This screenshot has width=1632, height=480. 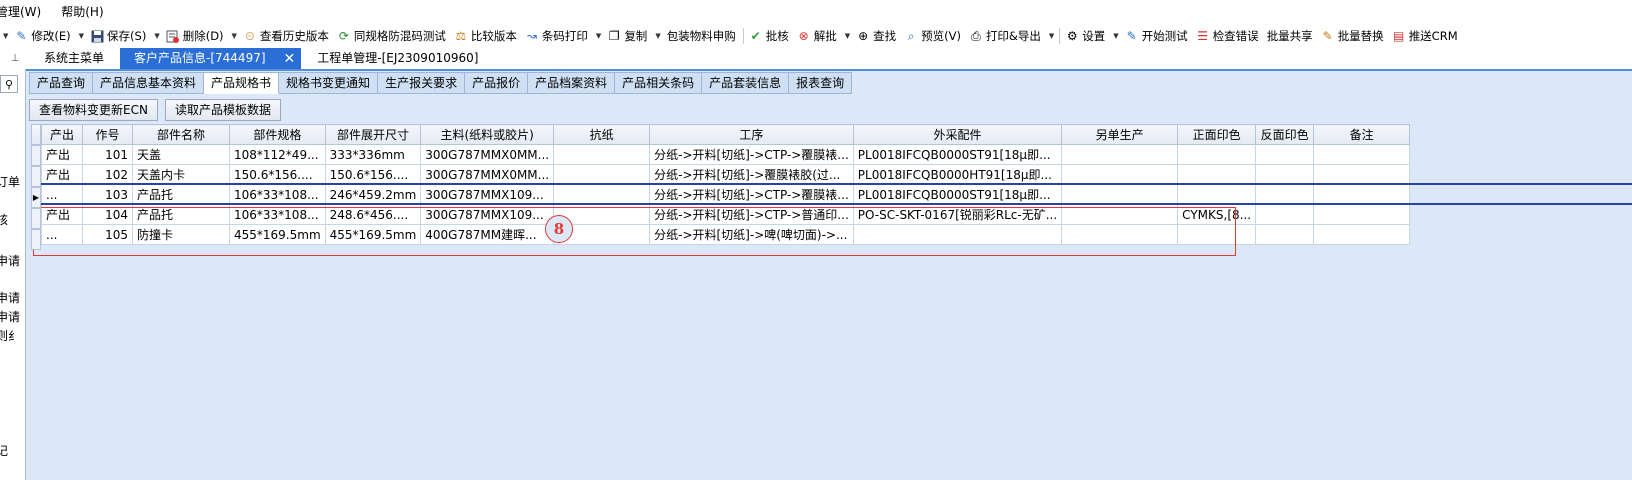 I want to click on settings-dropdown-arrow: ▼, so click(x=1115, y=36).